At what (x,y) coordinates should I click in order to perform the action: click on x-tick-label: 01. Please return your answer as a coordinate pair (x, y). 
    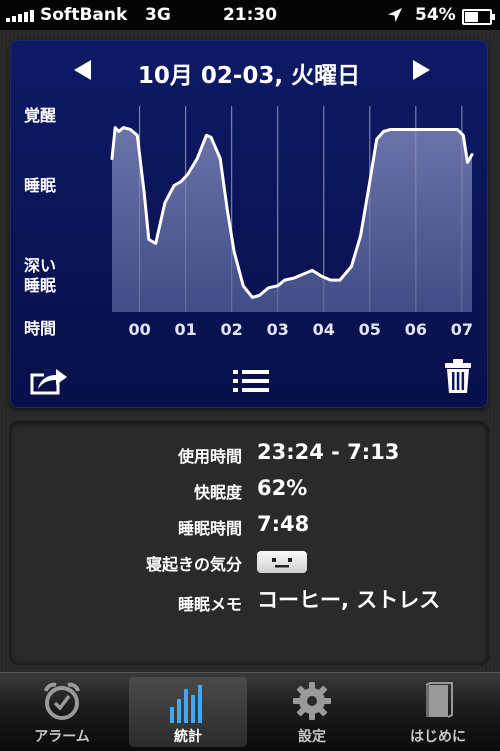
    Looking at the image, I should click on (185, 329).